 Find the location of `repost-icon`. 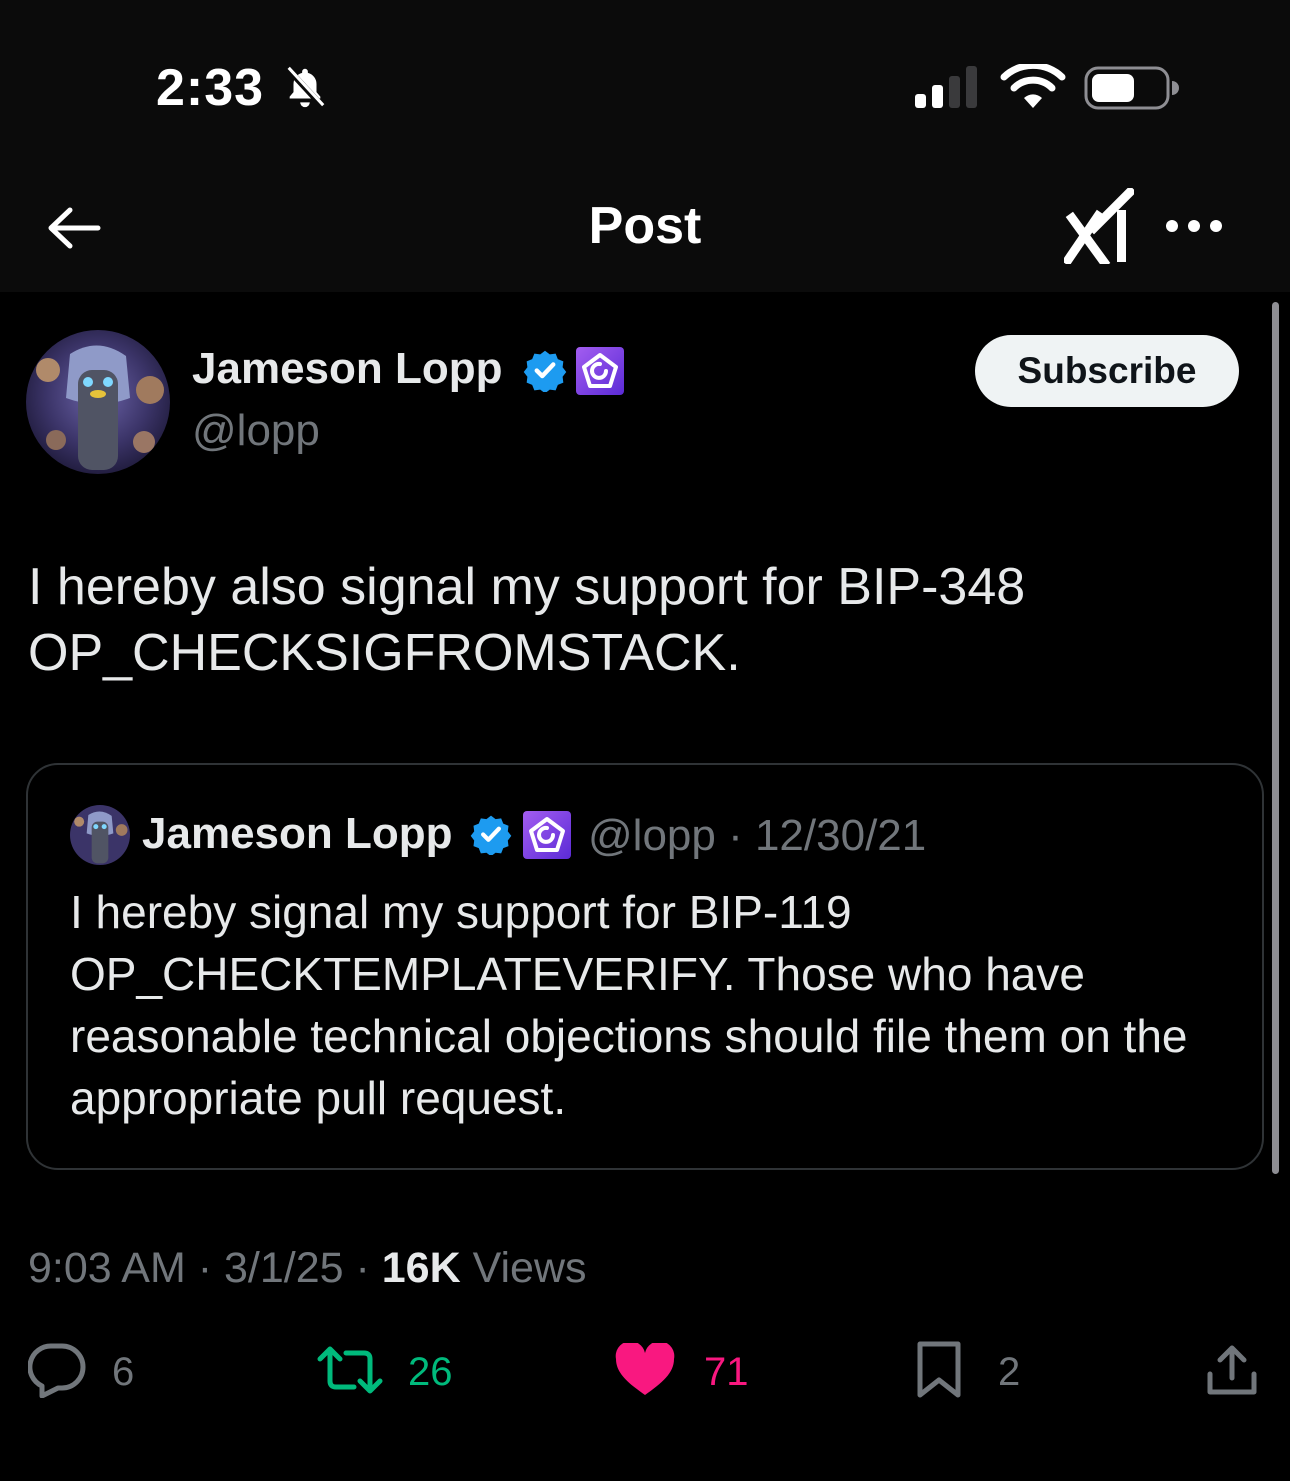

repost-icon is located at coordinates (350, 1372).